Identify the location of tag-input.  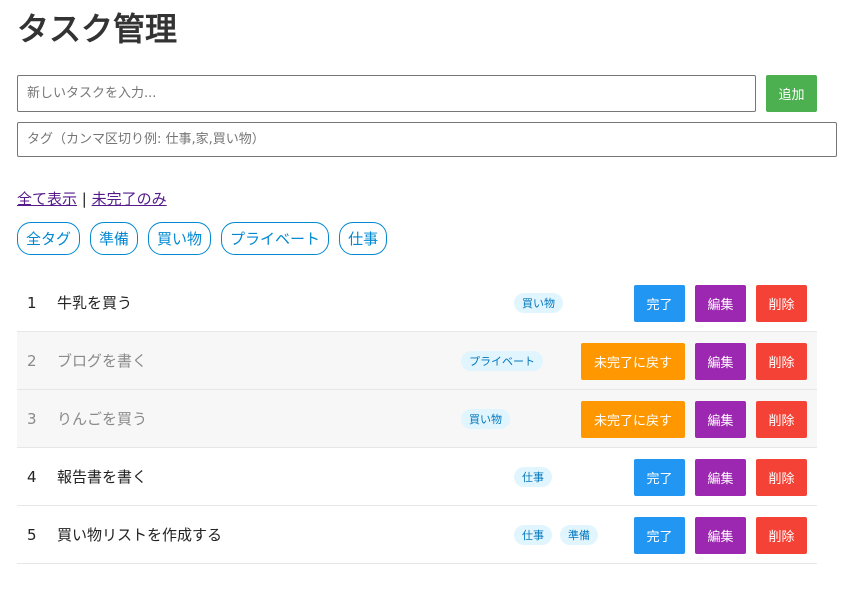
(427, 139).